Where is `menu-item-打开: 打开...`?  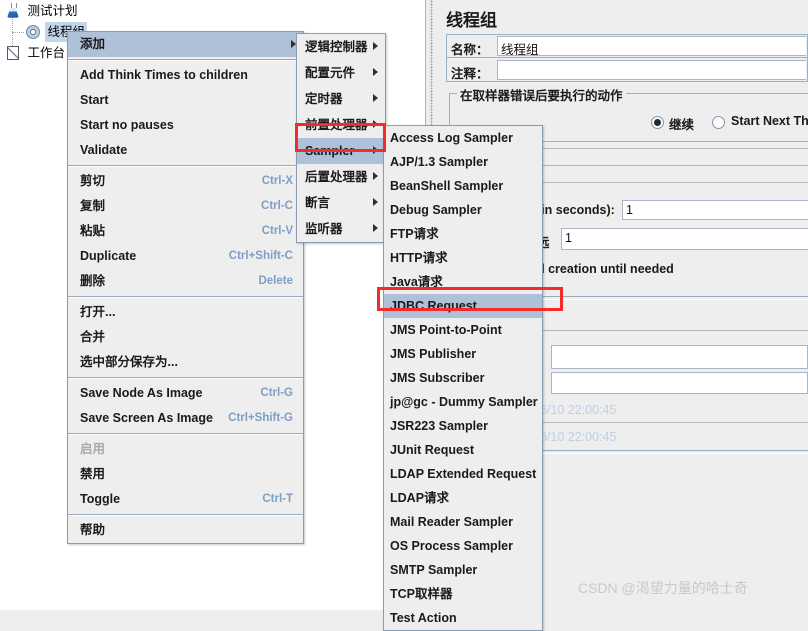 menu-item-打开: 打开... is located at coordinates (185, 312).